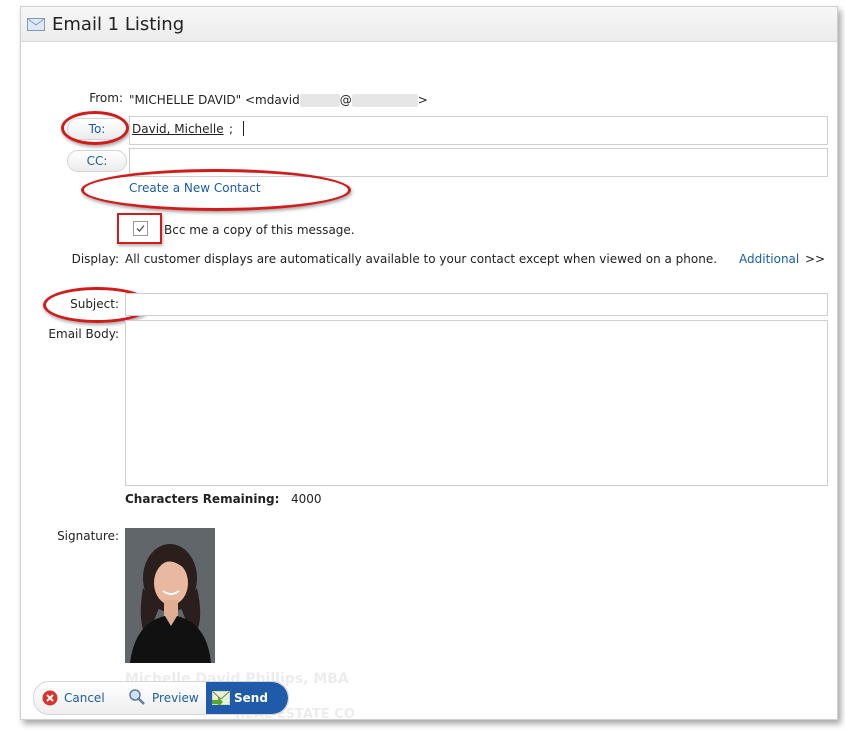 Image resolution: width=845 pixels, height=732 pixels. Describe the element at coordinates (214, 100) in the screenshot. I see `from-value-prefix: "MICHELLE DAVID" <mdavid` at that location.